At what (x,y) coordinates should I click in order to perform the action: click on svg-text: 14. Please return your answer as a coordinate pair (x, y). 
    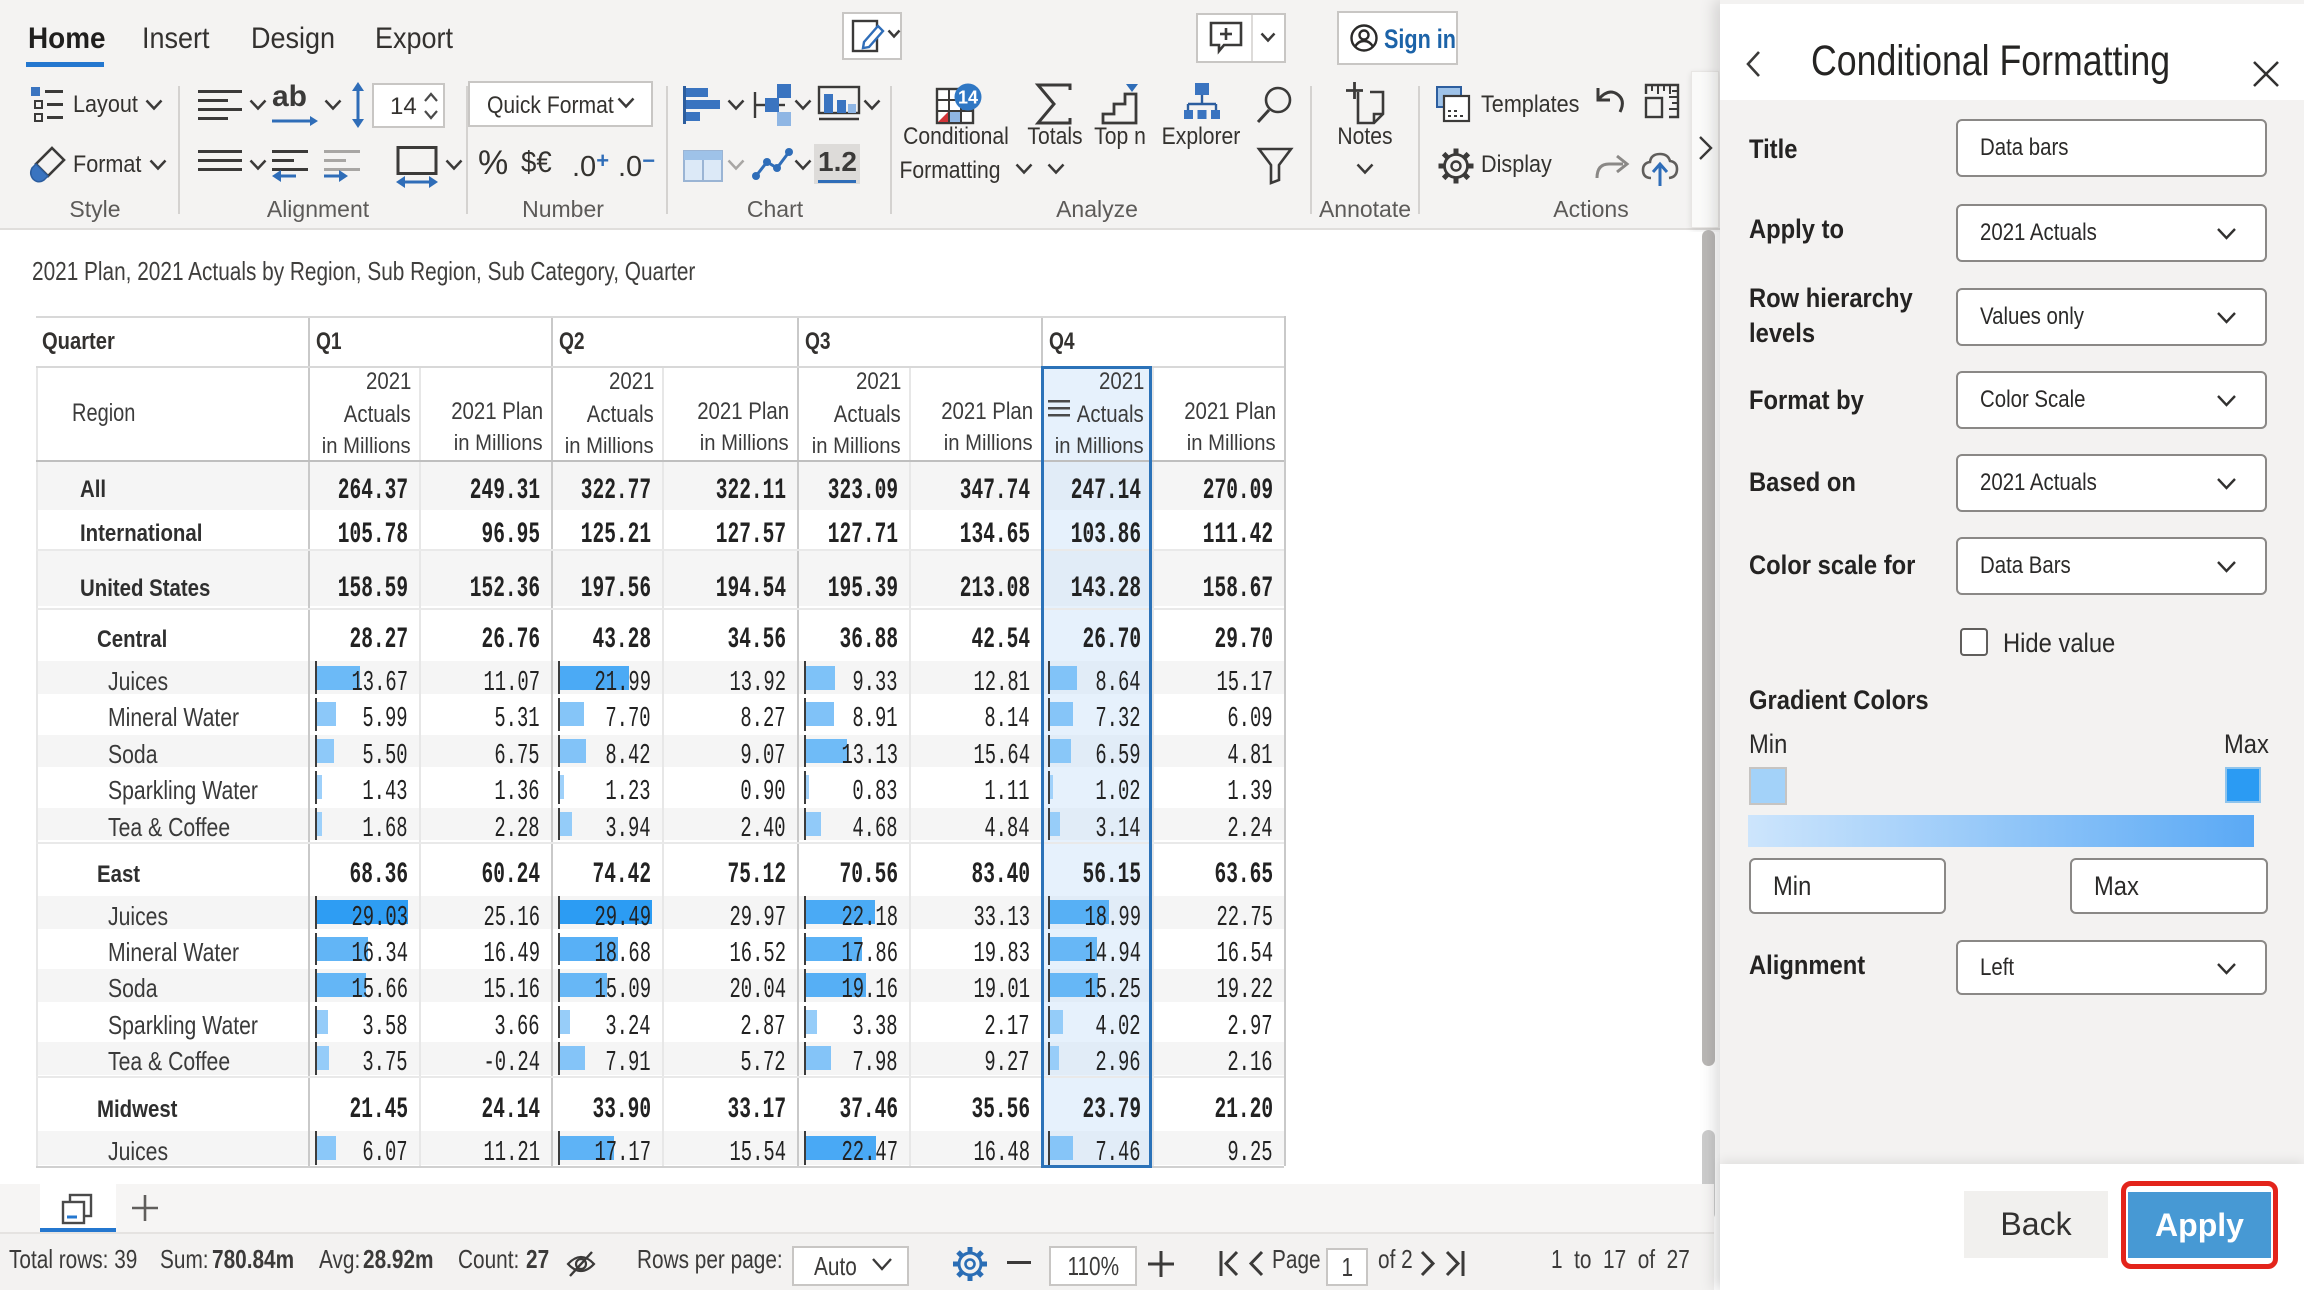
    Looking at the image, I should click on (968, 98).